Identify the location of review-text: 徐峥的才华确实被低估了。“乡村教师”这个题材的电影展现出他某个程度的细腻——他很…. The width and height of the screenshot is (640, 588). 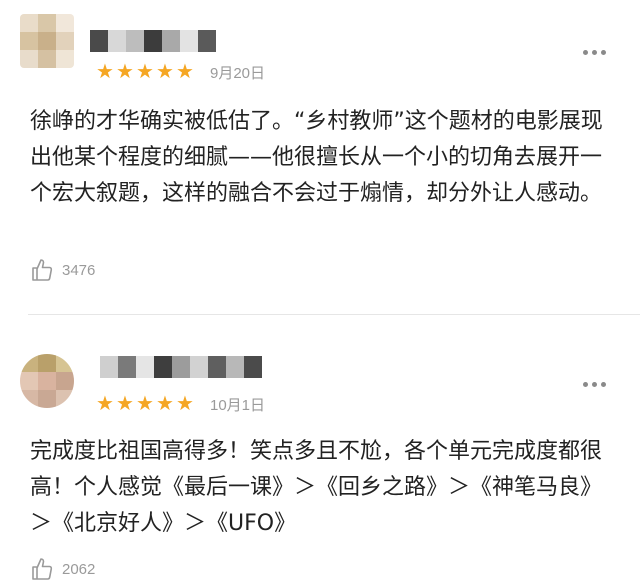
(316, 157).